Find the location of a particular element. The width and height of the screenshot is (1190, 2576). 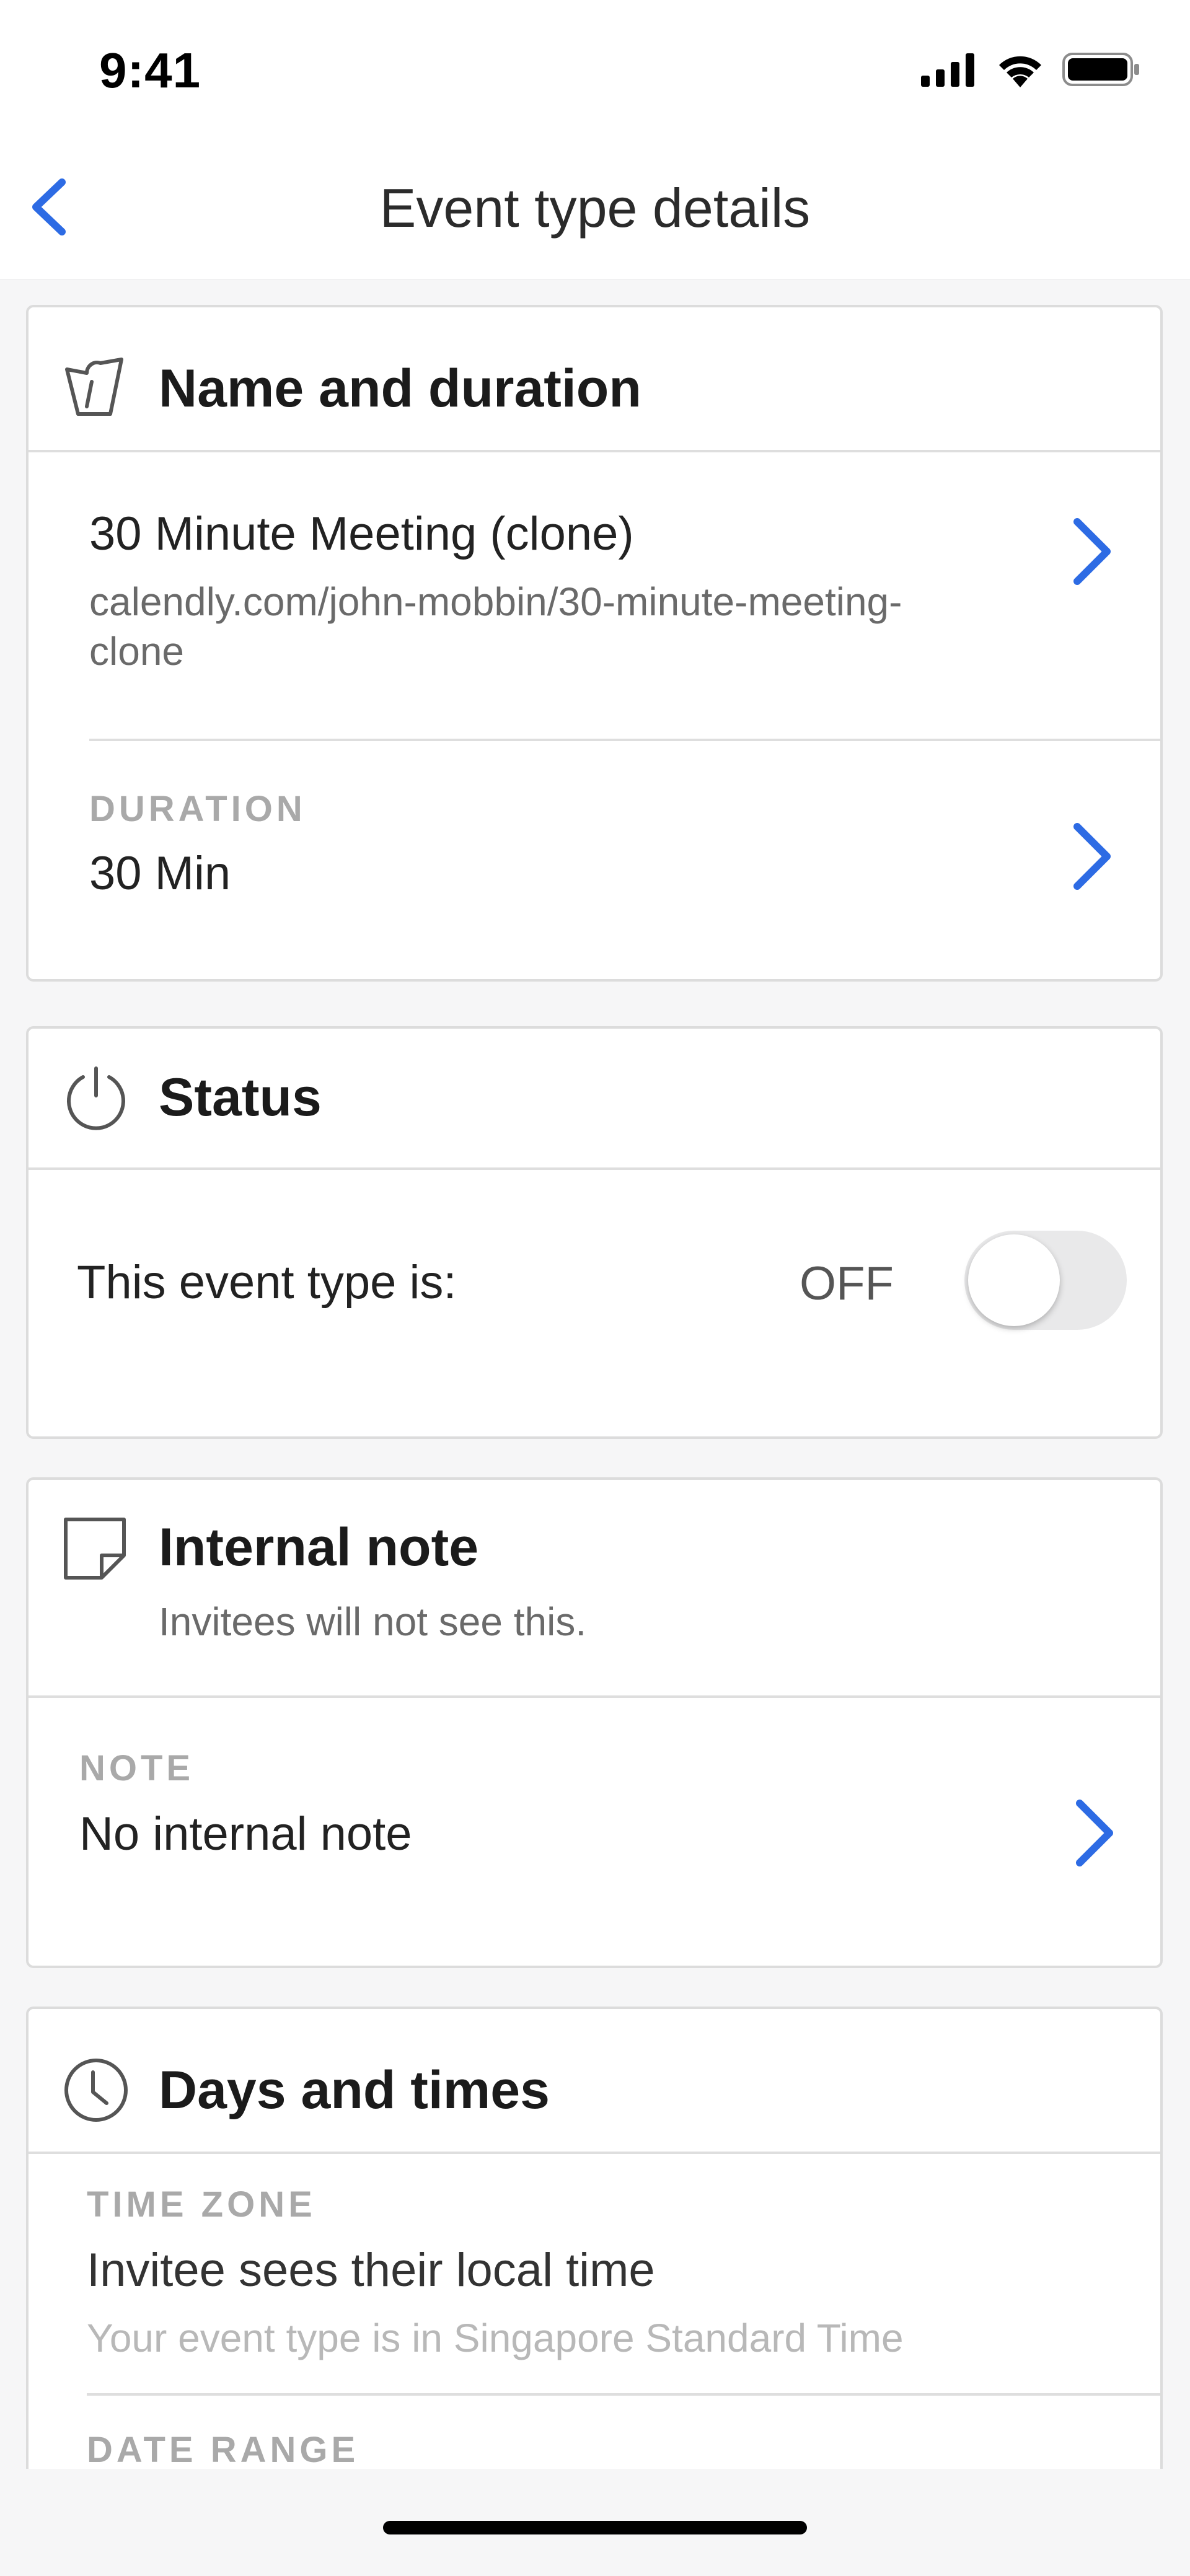

note-value: No internal note is located at coordinates (245, 1834).